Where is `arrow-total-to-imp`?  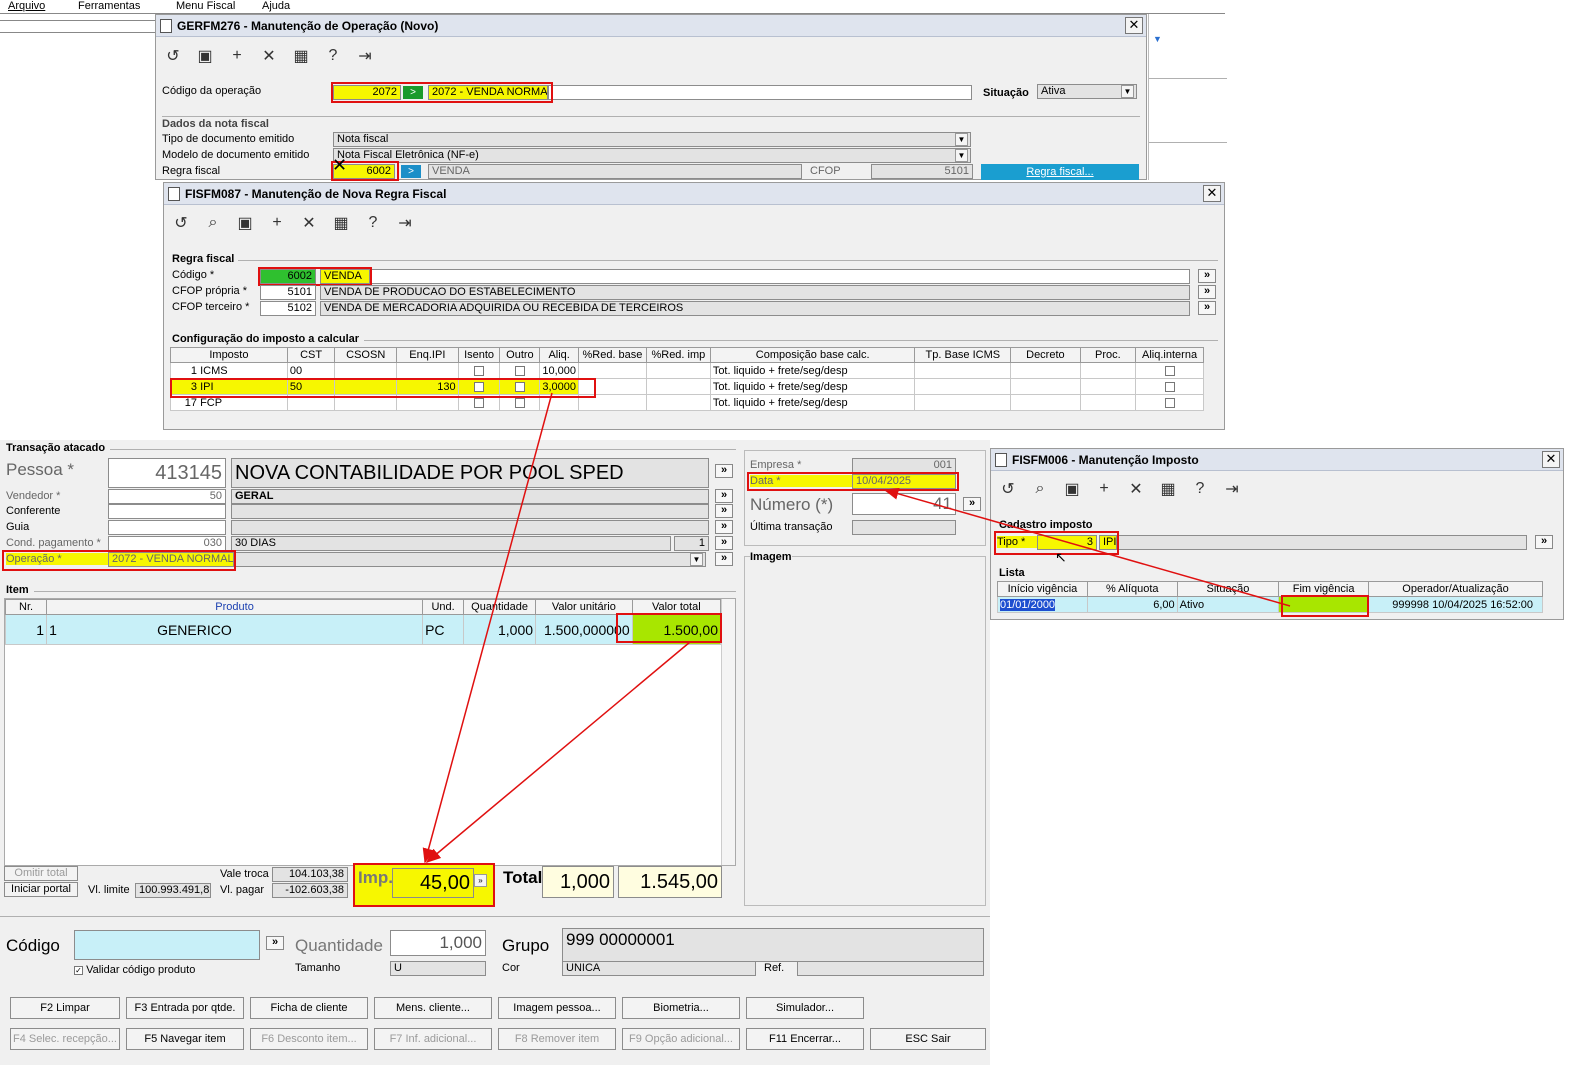 arrow-total-to-imp is located at coordinates (558, 752).